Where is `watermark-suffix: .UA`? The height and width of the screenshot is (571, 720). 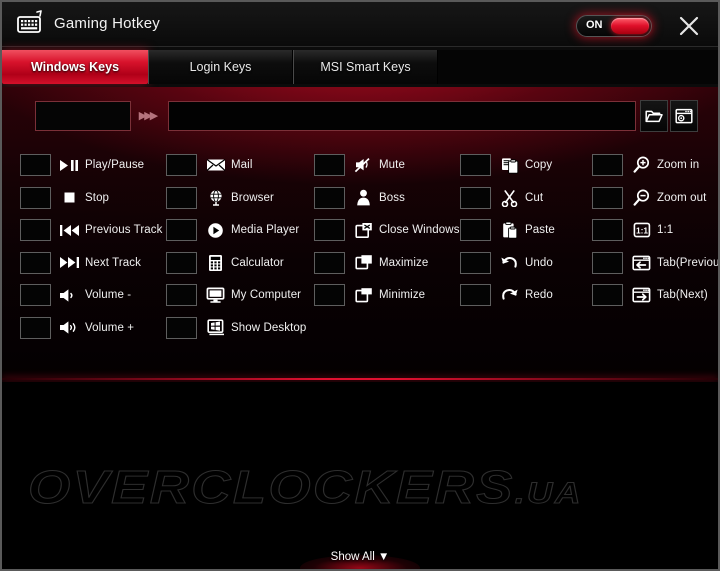
watermark-suffix: .UA is located at coordinates (548, 494).